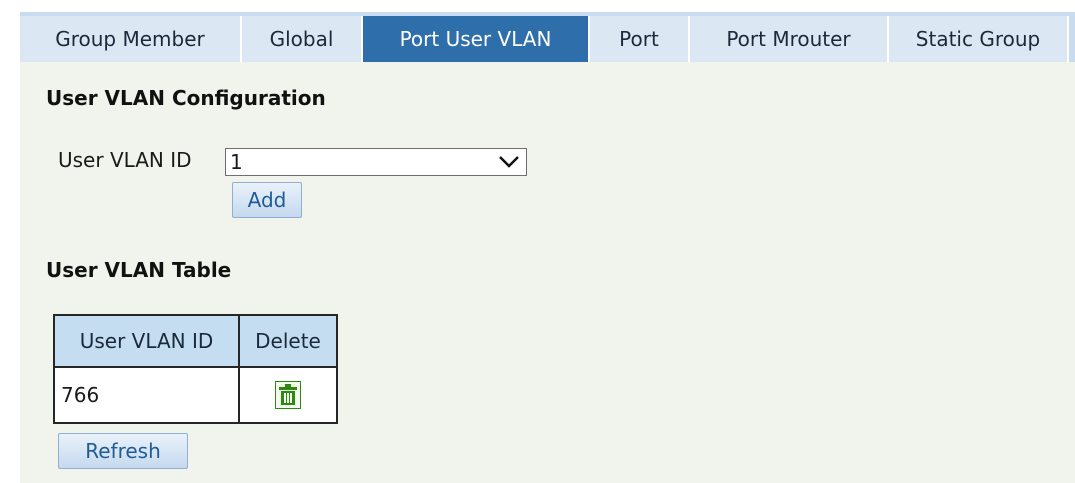 This screenshot has height=483, width=1075. What do you see at coordinates (267, 200) in the screenshot?
I see `add-button: Add` at bounding box center [267, 200].